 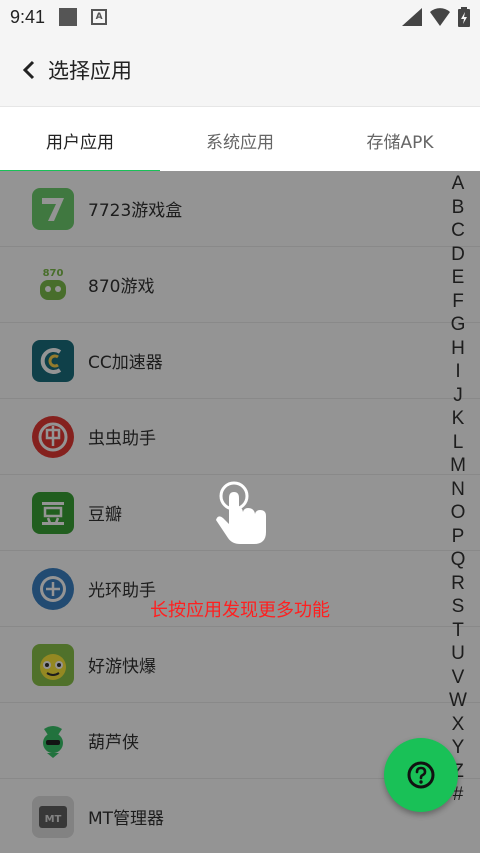 I want to click on app-bar: 选择应用, so click(x=240, y=70).